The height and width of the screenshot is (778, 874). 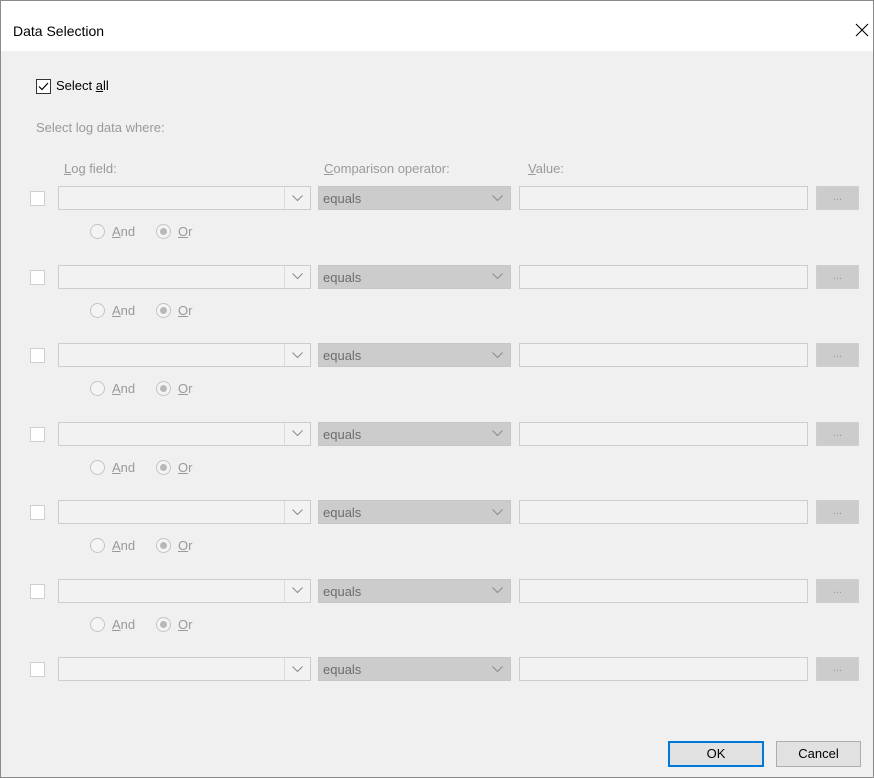 I want to click on log-field-rest: og field:, so click(x=94, y=168).